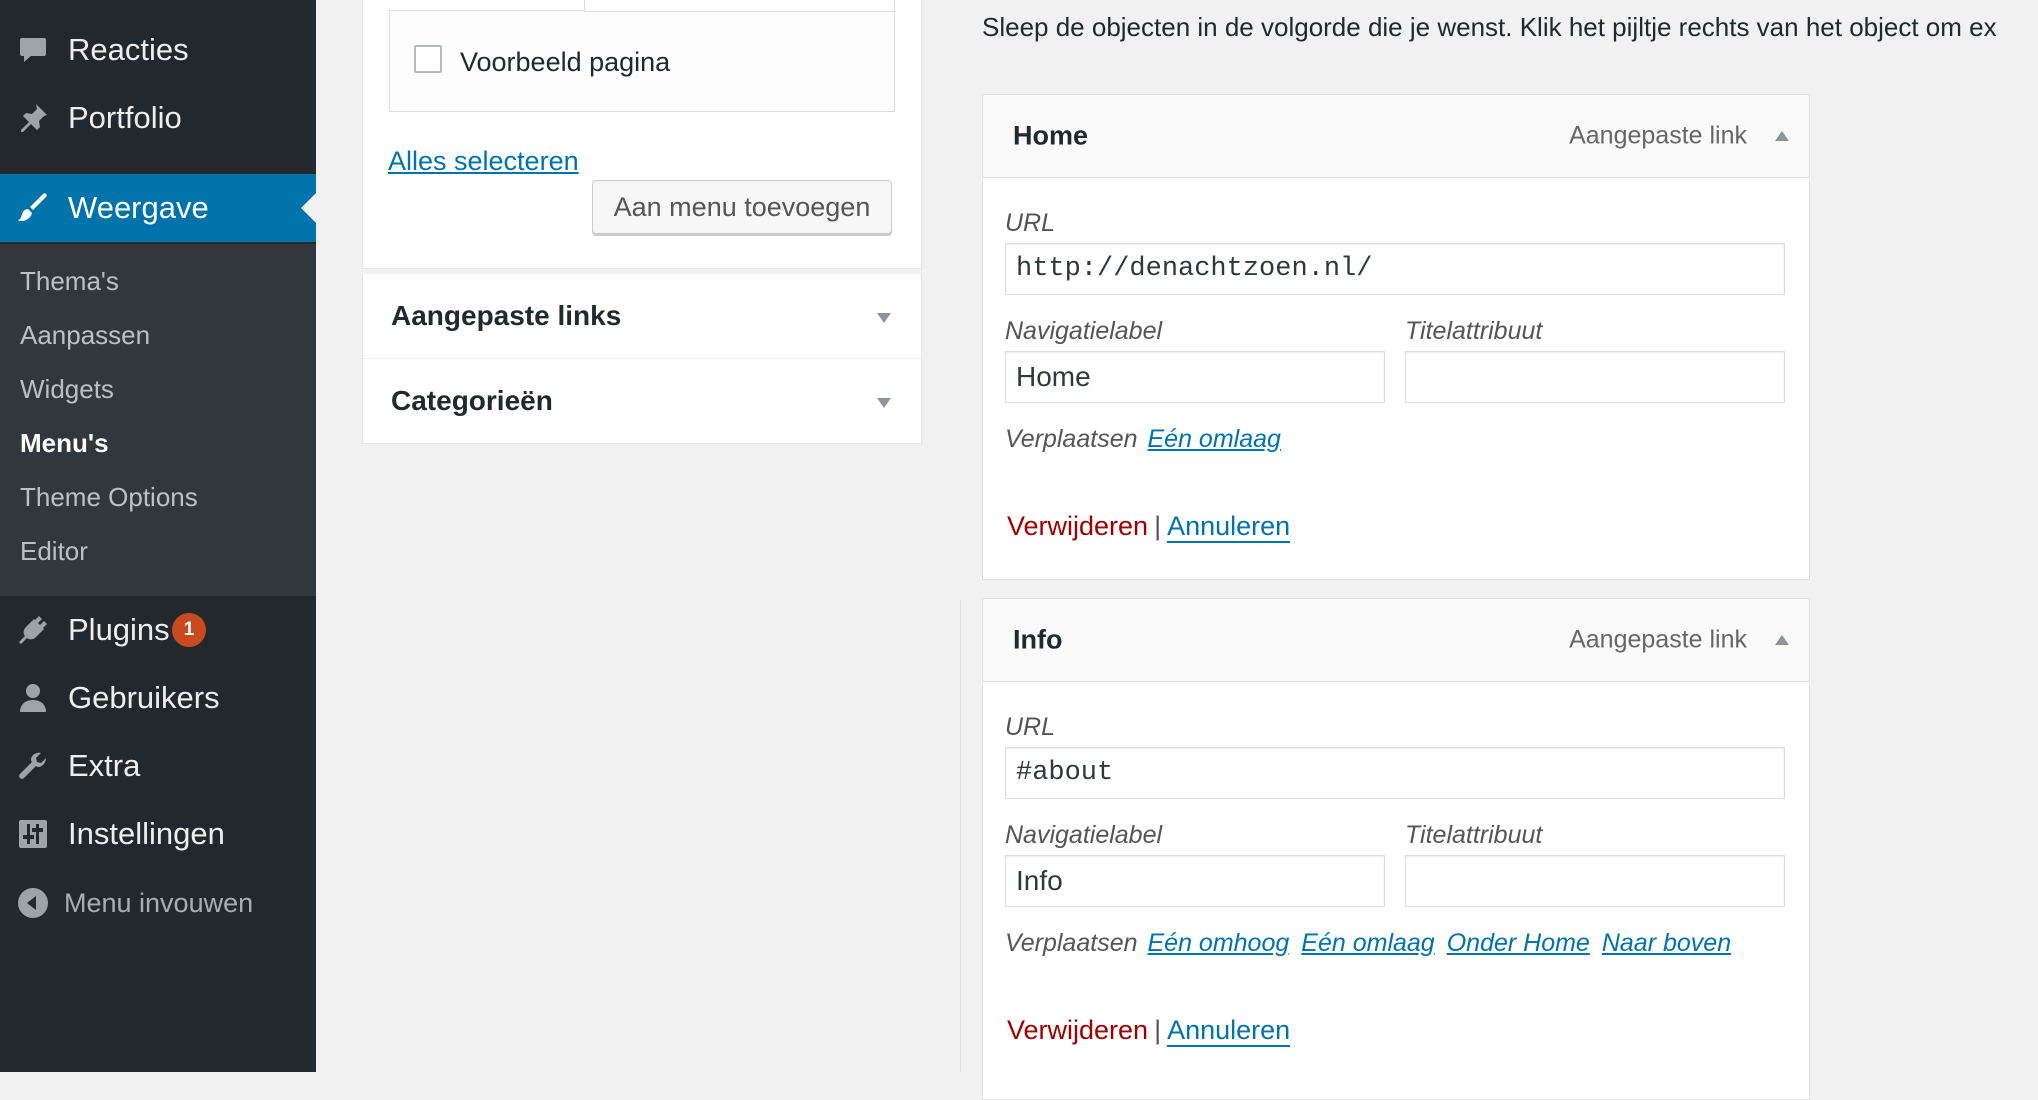 This screenshot has height=1100, width=2038. Describe the element at coordinates (125, 117) in the screenshot. I see `menu-label: Portfolio` at that location.